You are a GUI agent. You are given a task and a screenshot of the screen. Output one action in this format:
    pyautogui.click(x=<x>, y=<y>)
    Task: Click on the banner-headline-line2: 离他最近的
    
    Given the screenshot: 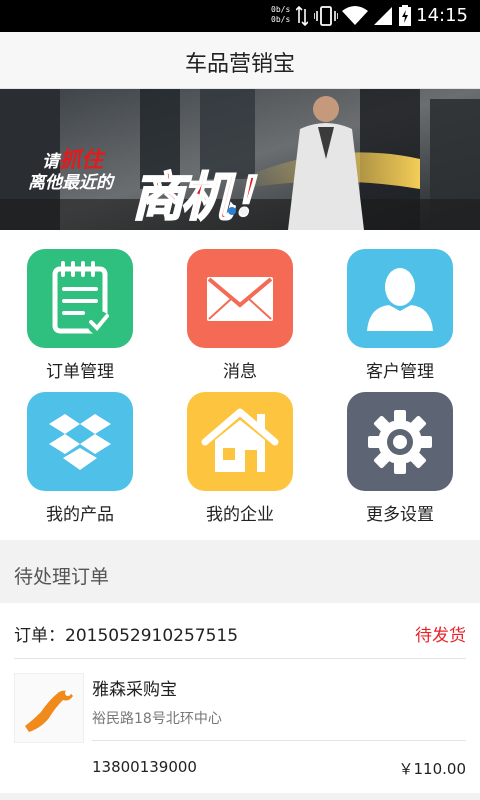 What is the action you would take?
    pyautogui.click(x=70, y=183)
    